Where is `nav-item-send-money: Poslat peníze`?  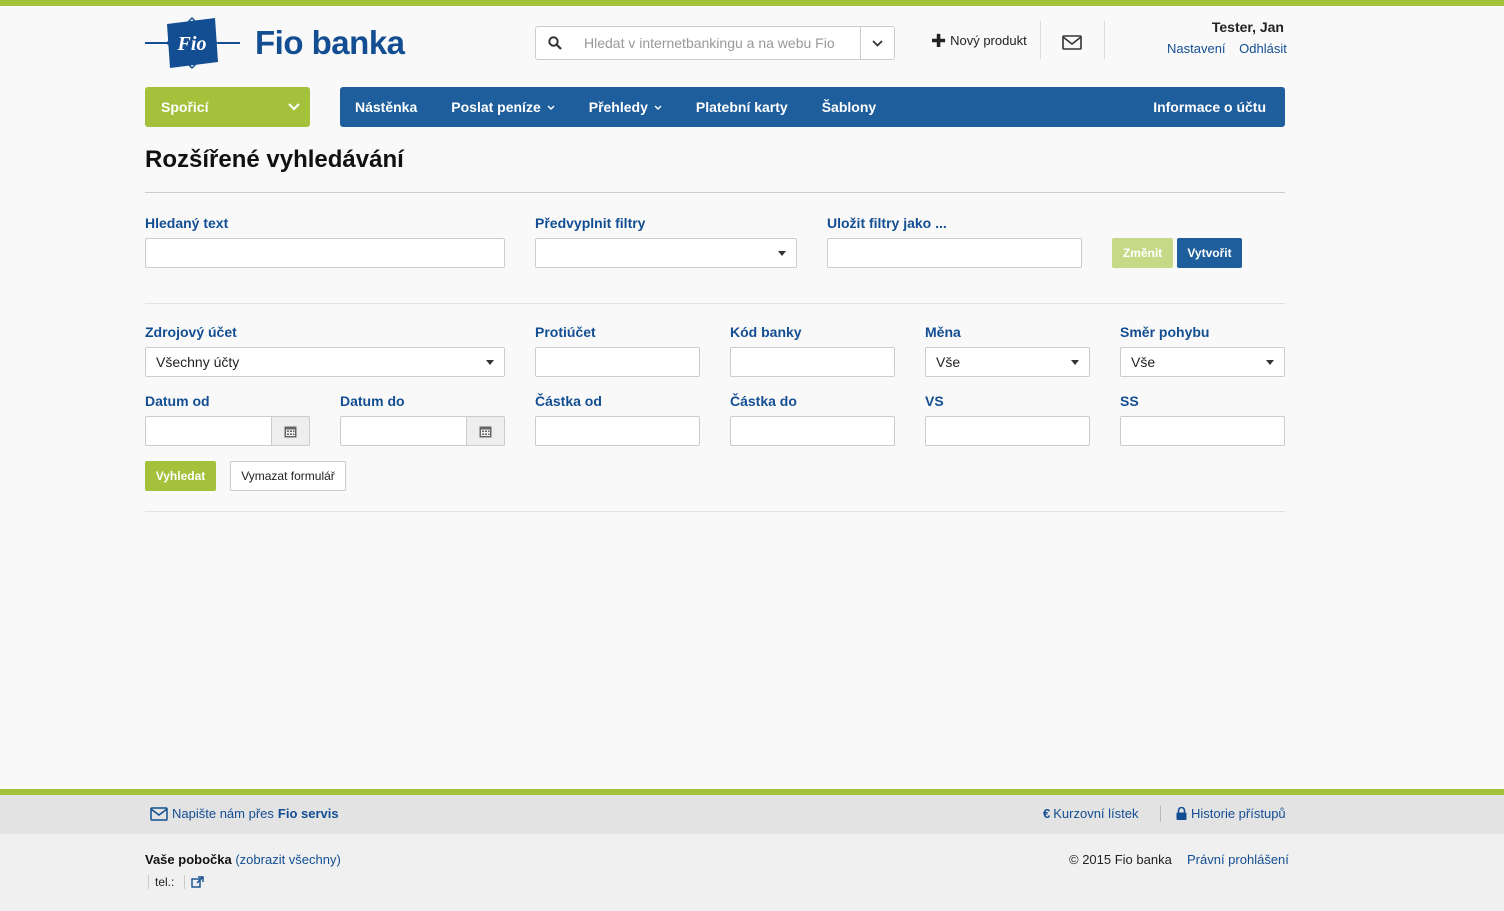
nav-item-send-money: Poslat peníze is located at coordinates (502, 107).